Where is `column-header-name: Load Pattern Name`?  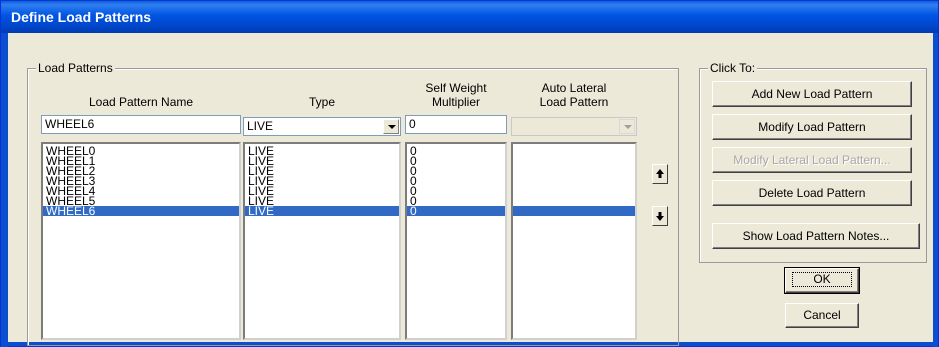
column-header-name: Load Pattern Name is located at coordinates (141, 102).